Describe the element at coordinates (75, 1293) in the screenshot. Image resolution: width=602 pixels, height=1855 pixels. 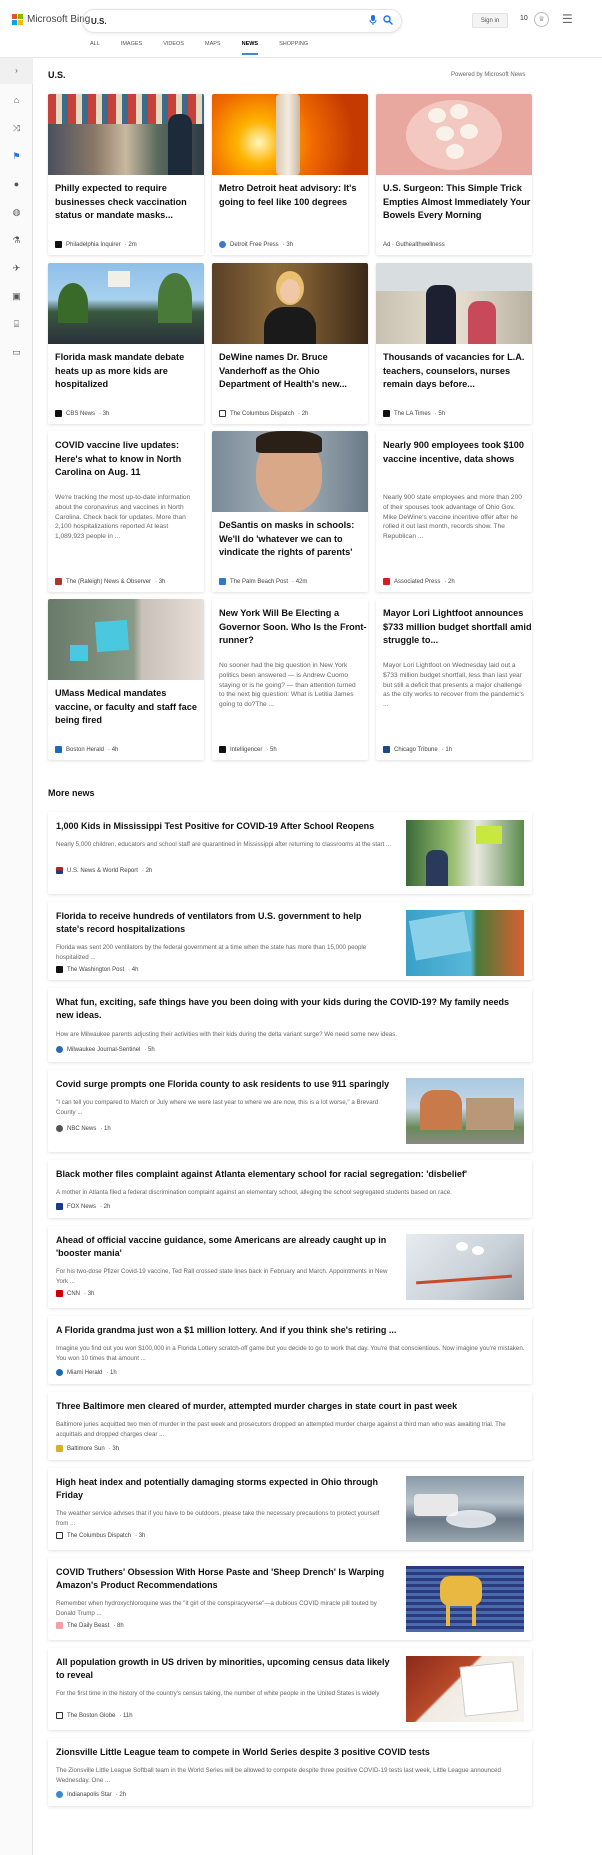
I see `item-source: CNN · 3h` at that location.